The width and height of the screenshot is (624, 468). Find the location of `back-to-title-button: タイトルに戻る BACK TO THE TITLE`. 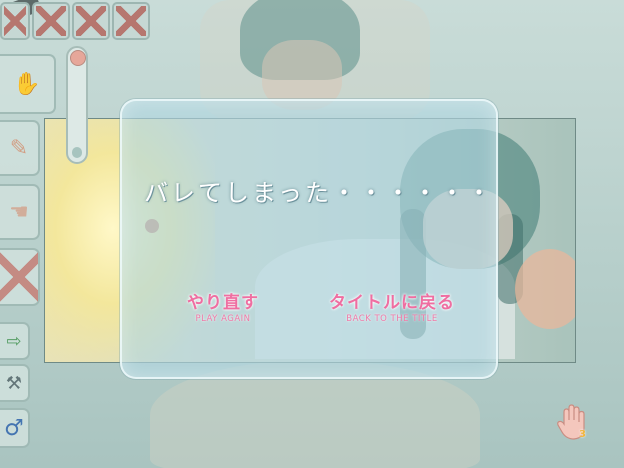

back-to-title-button: タイトルに戻る BACK TO THE TITLE is located at coordinates (392, 306).